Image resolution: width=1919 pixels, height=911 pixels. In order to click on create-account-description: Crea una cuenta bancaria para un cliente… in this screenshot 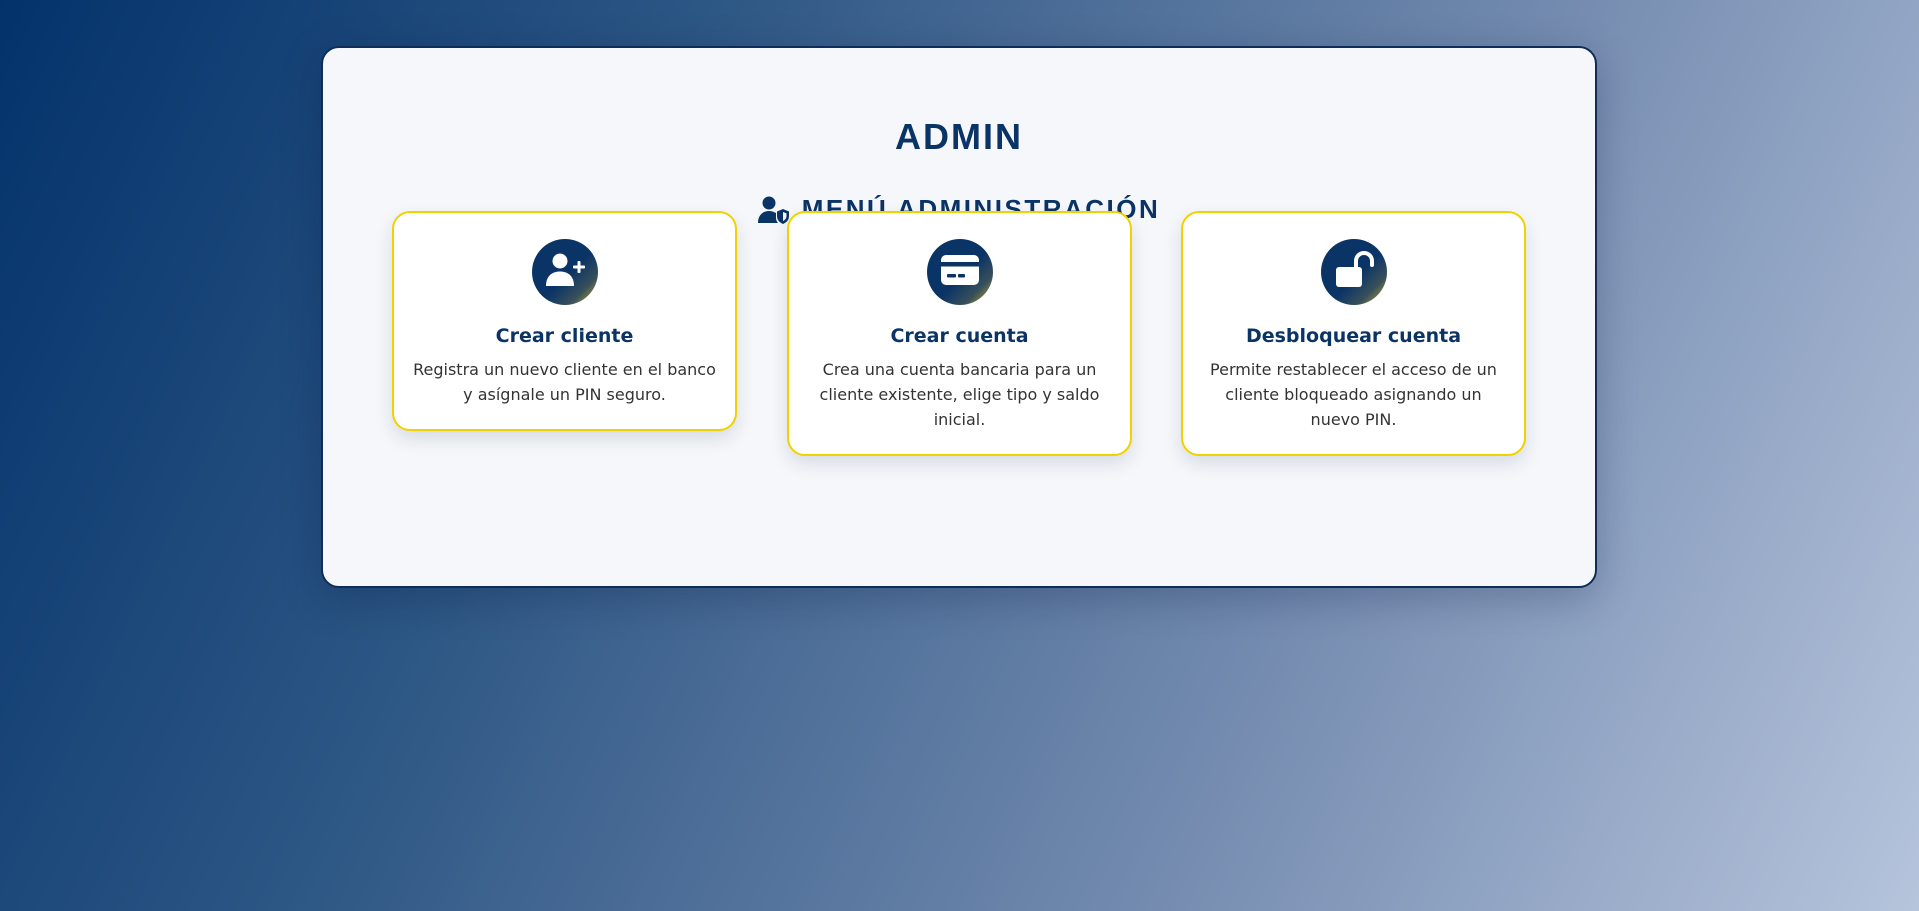, I will do `click(959, 394)`.